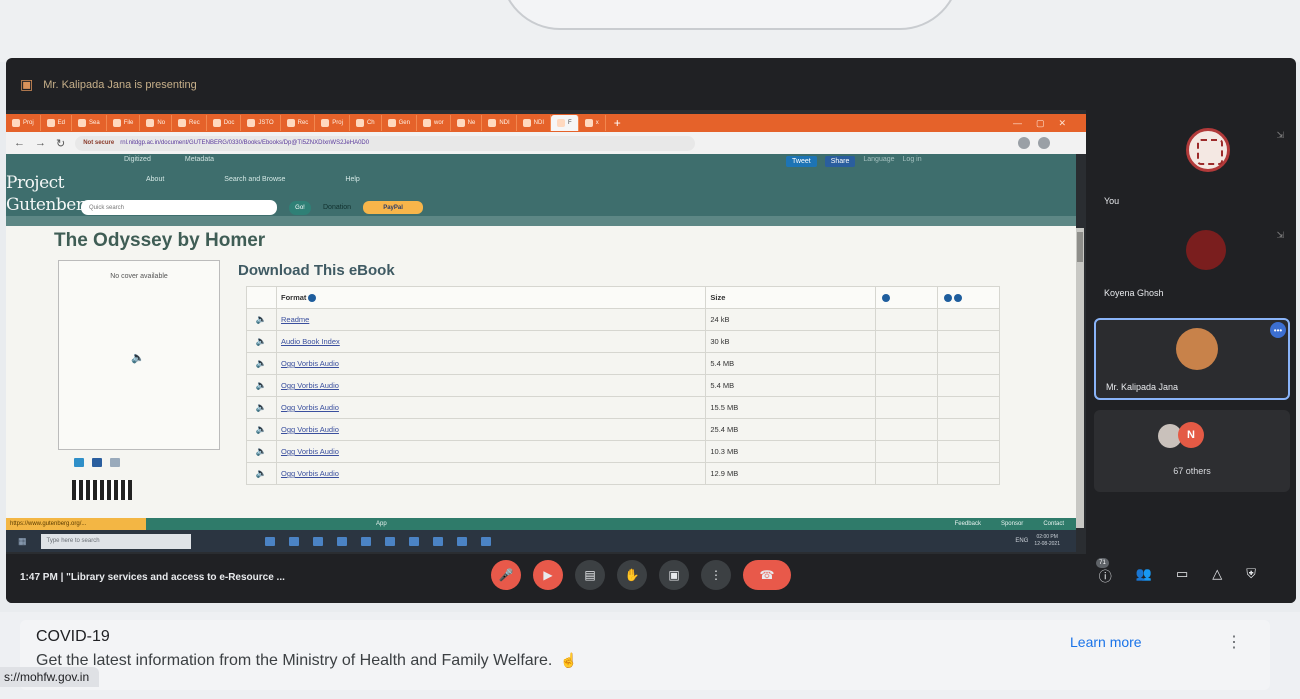 The width and height of the screenshot is (1300, 699). What do you see at coordinates (801, 161) in the screenshot?
I see `tweet-button: Tweet` at bounding box center [801, 161].